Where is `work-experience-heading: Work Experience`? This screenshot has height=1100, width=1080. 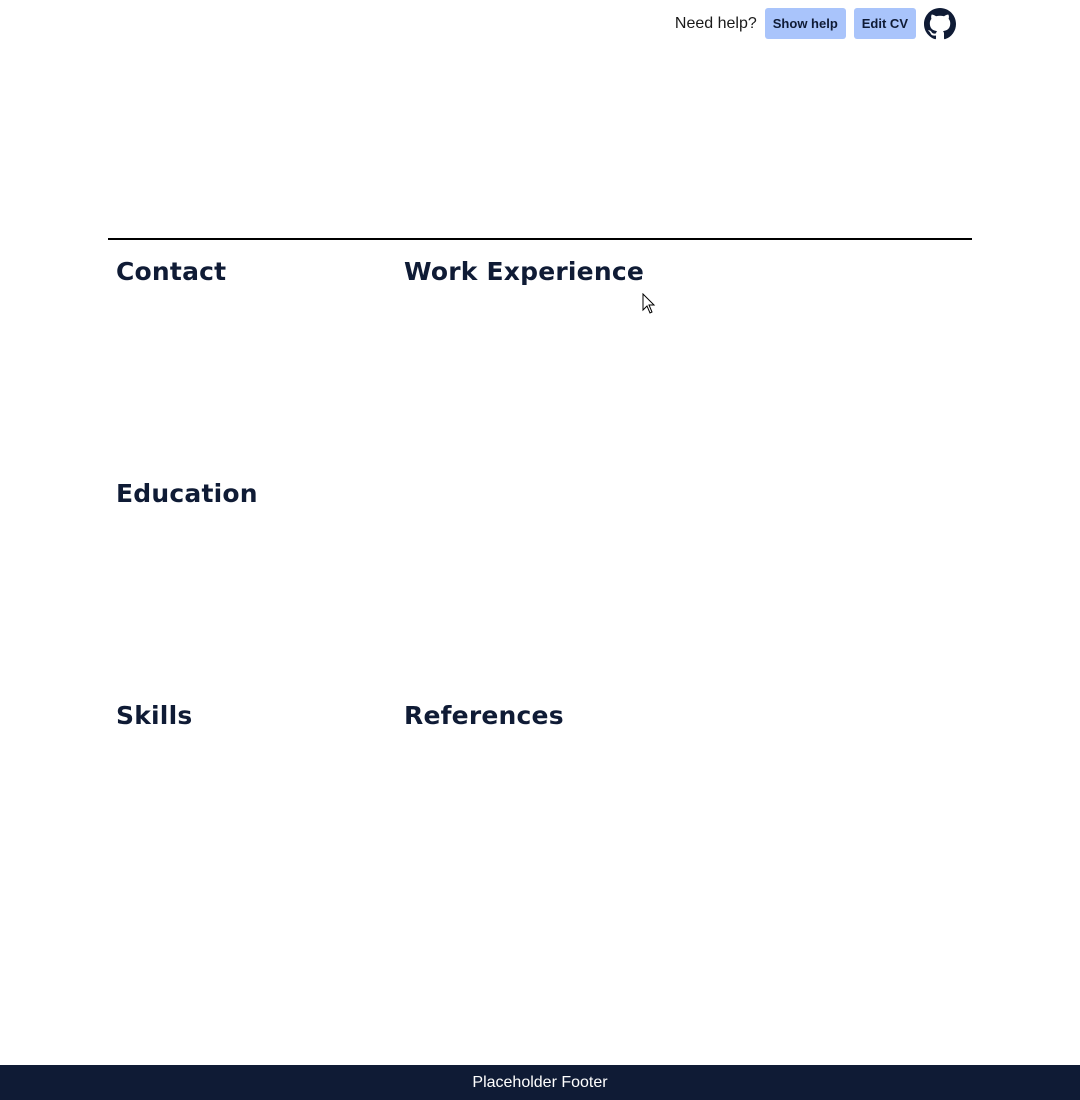
work-experience-heading: Work Experience is located at coordinates (524, 271).